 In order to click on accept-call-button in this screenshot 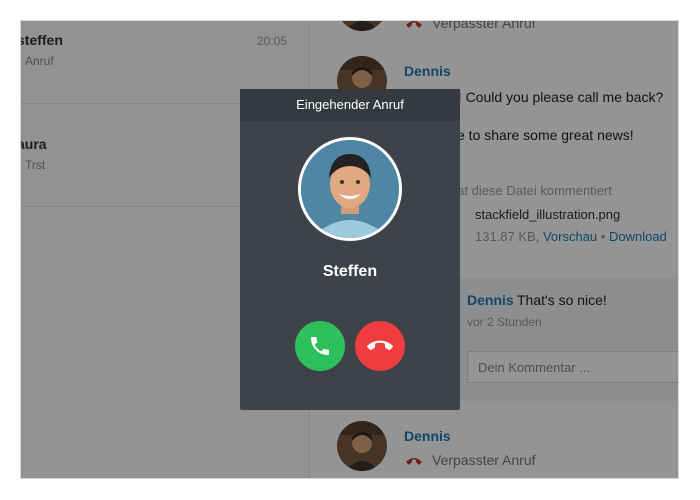, I will do `click(320, 346)`.